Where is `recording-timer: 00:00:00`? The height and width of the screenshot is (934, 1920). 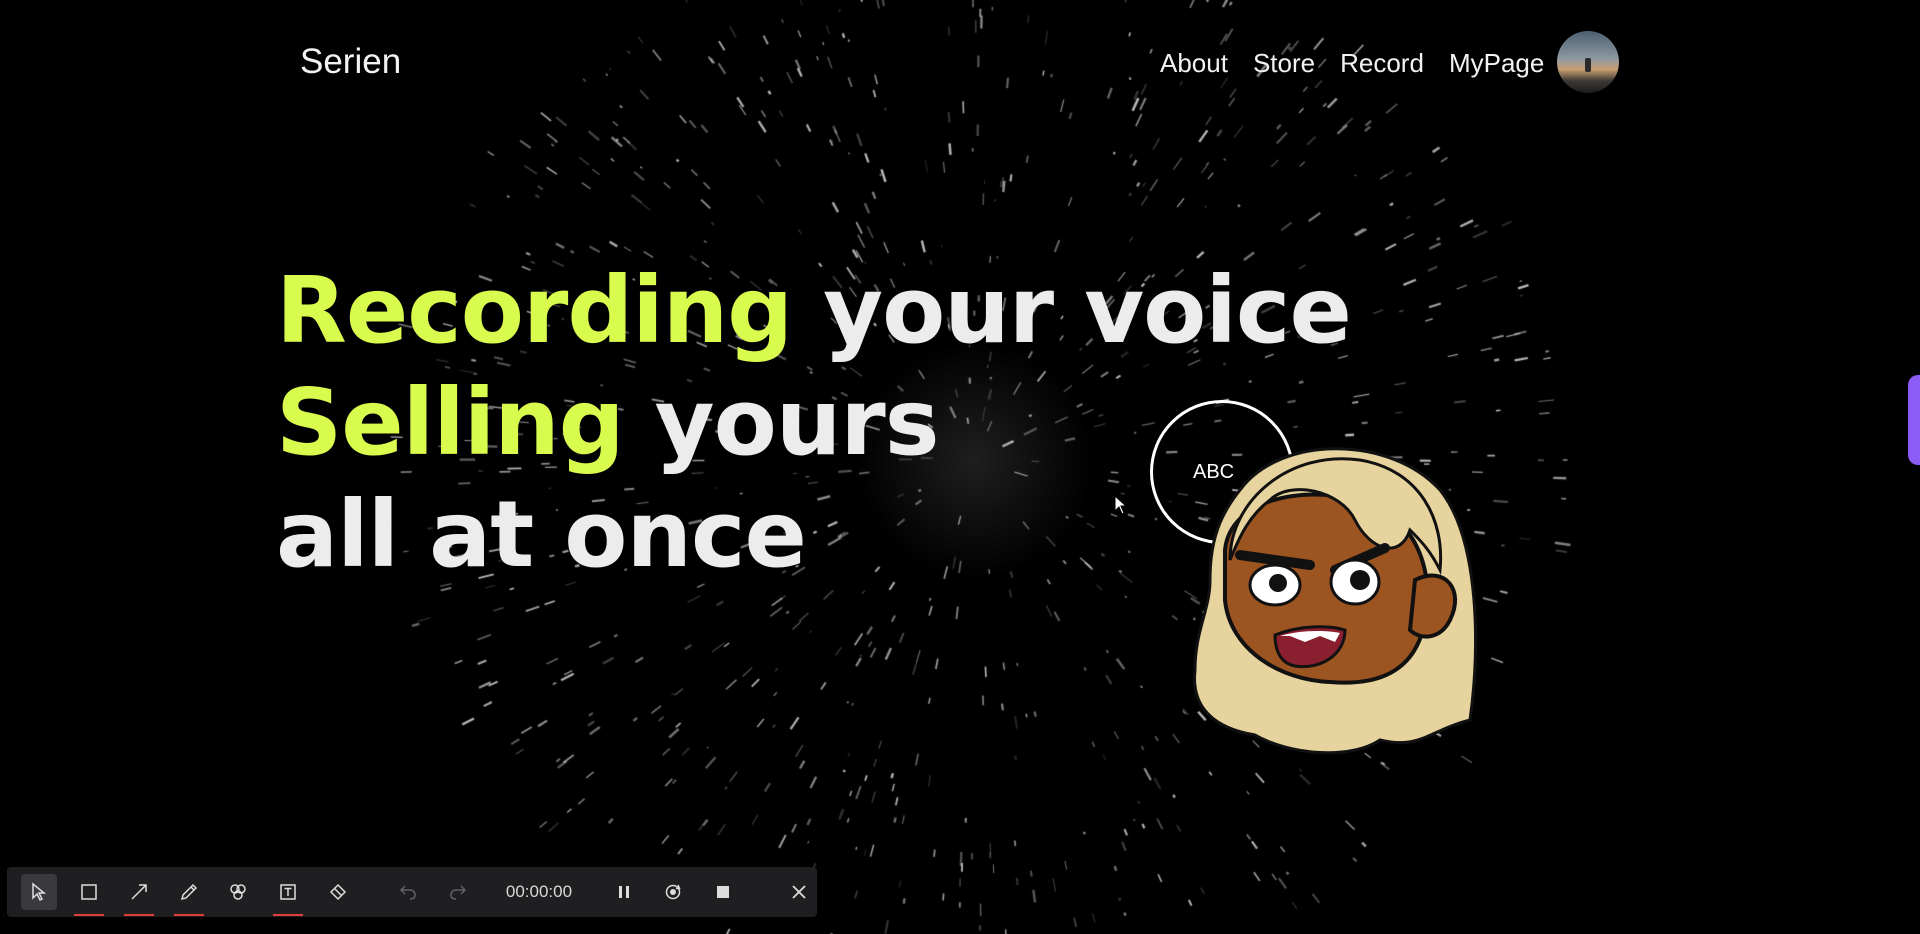
recording-timer: 00:00:00 is located at coordinates (539, 891).